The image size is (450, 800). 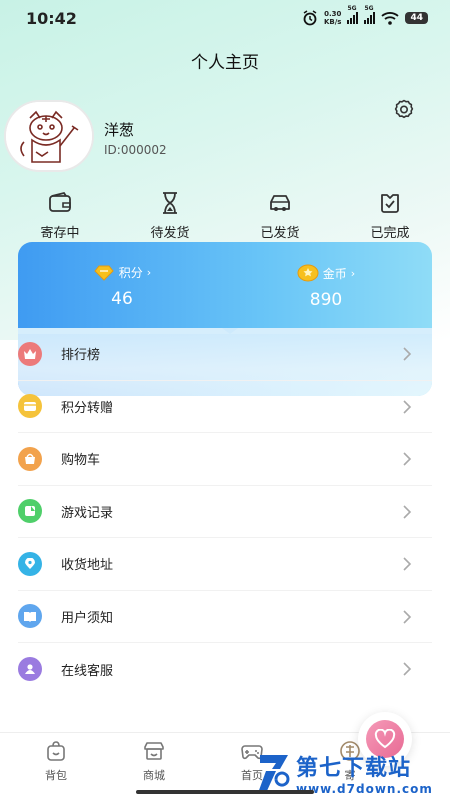 What do you see at coordinates (353, 273) in the screenshot?
I see `coins-arrow: ›` at bounding box center [353, 273].